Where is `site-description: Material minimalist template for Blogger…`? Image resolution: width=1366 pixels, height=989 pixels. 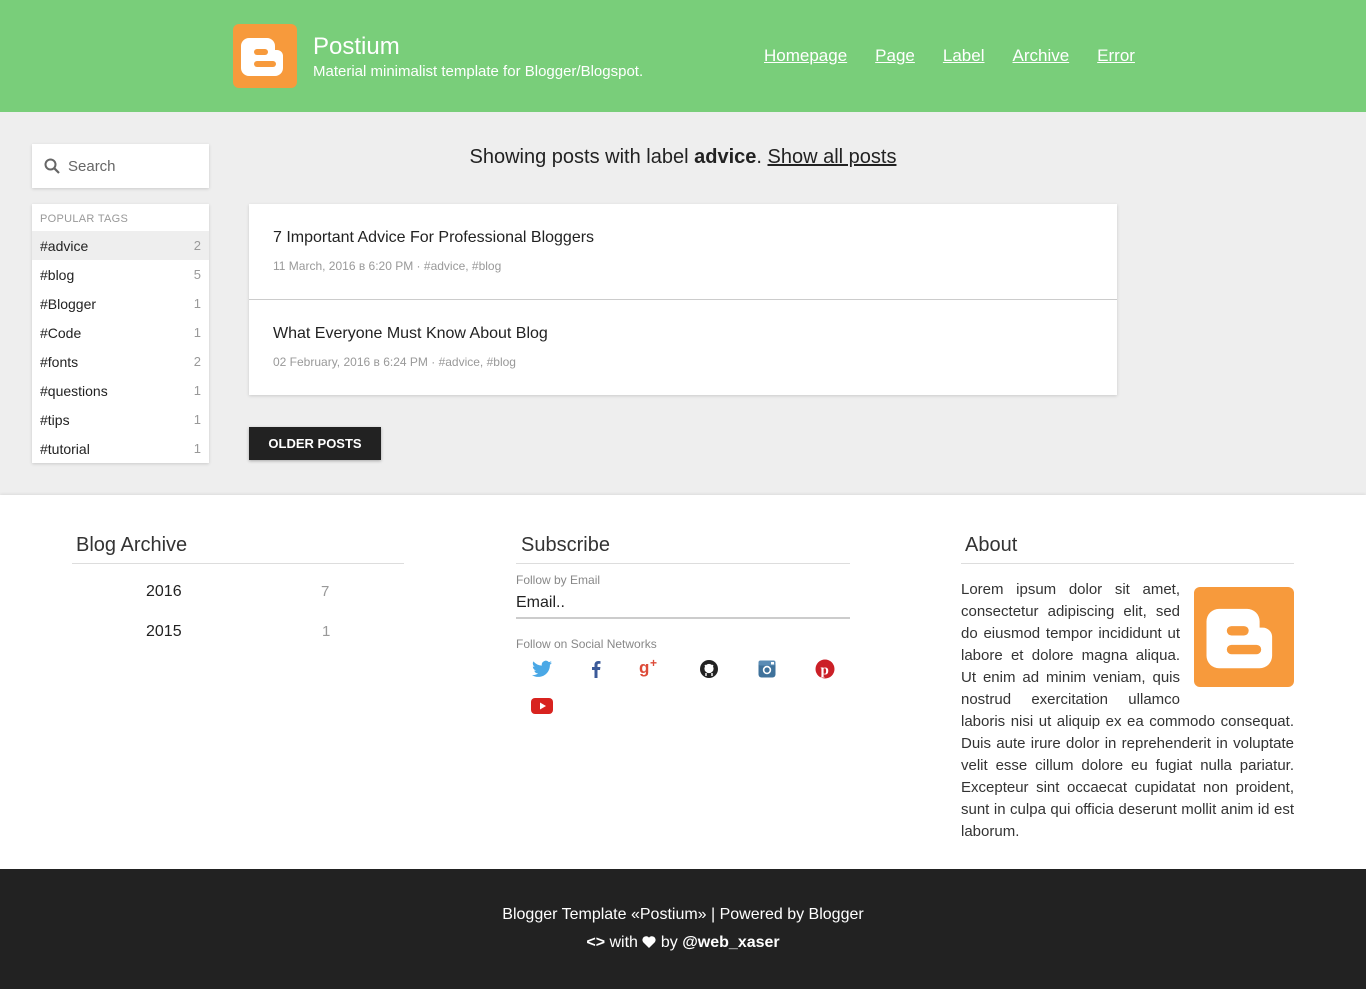
site-description: Material minimalist template for Blogger… is located at coordinates (478, 71).